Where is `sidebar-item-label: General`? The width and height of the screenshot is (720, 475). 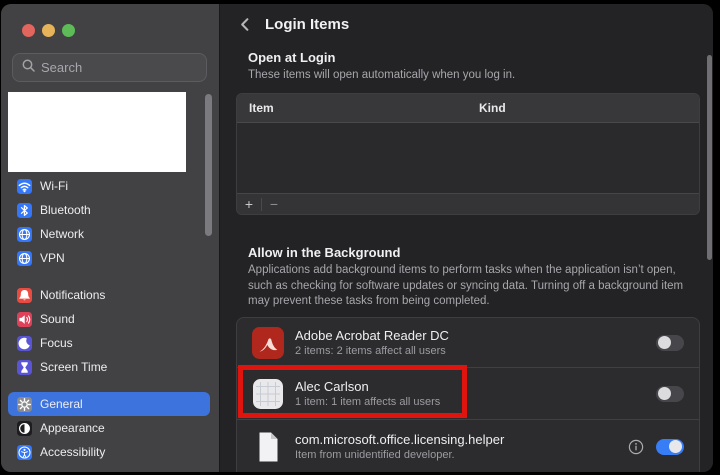 sidebar-item-label: General is located at coordinates (61, 404).